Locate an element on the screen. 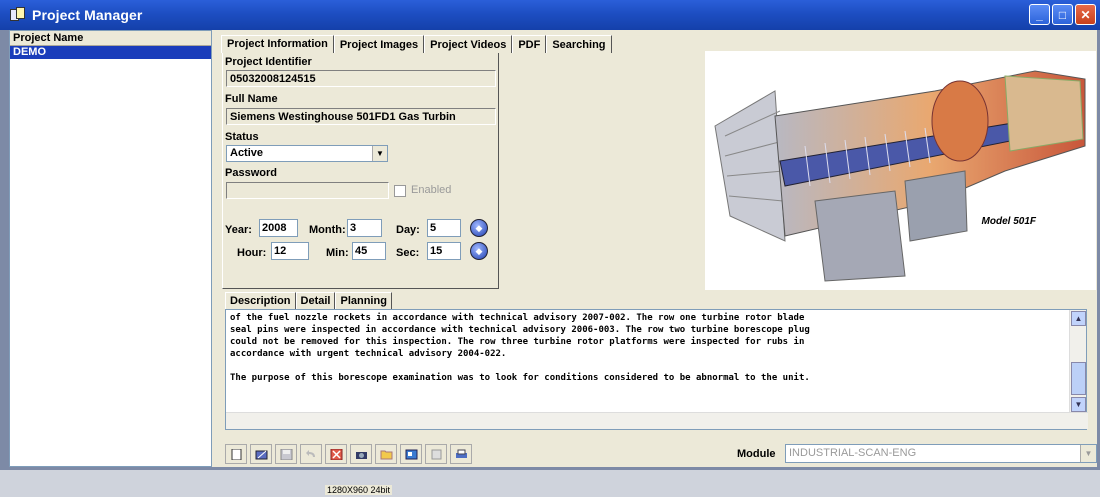 This screenshot has width=1100, height=497. tab-project-images: Project Images is located at coordinates (379, 44).